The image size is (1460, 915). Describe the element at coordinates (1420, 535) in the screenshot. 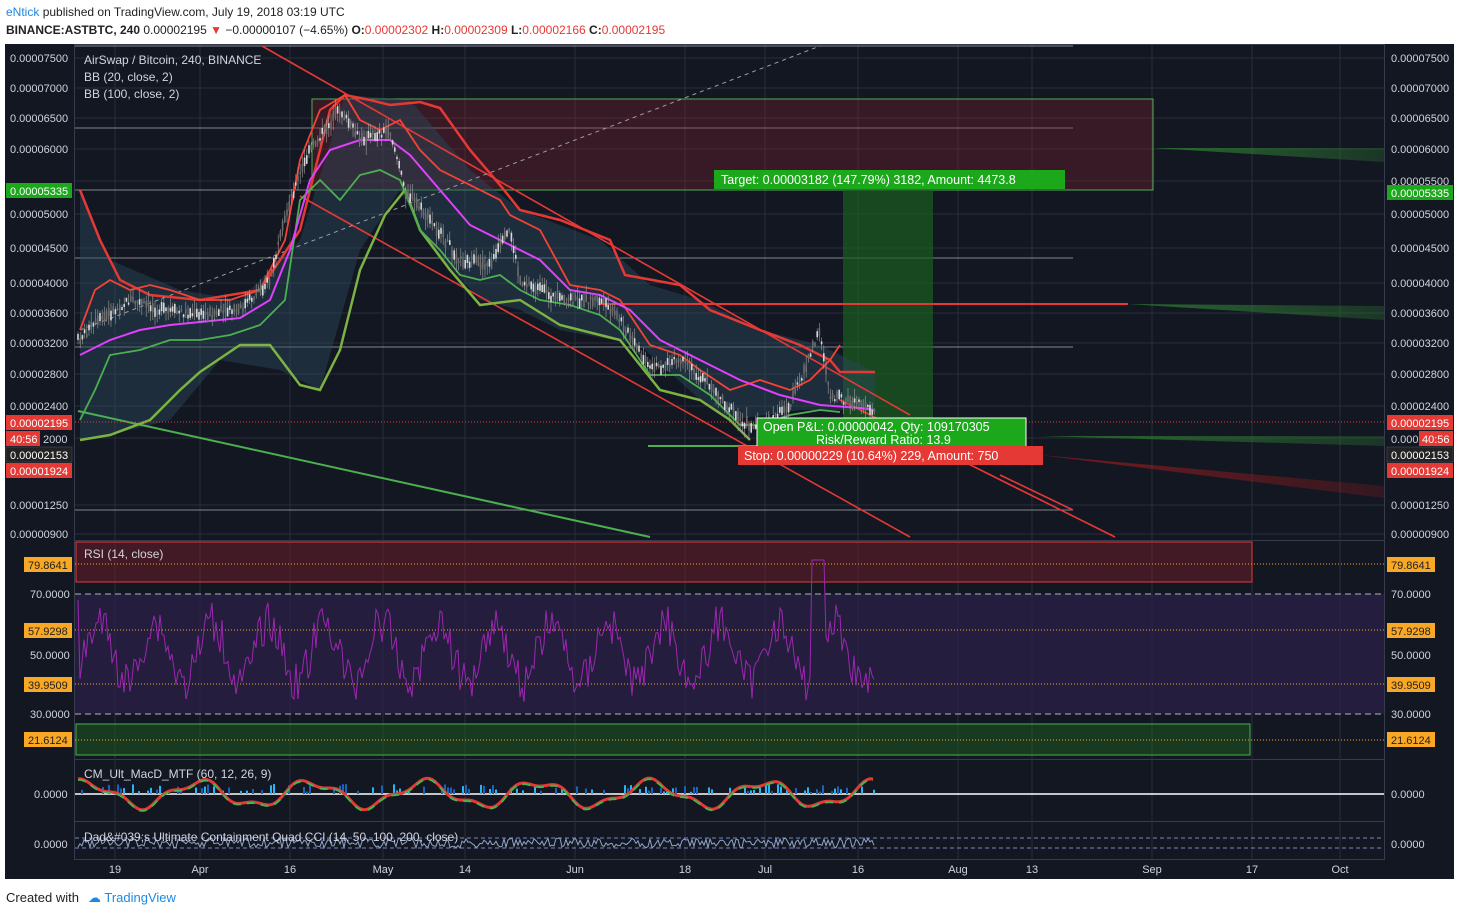

I see `y-tick: 0.00000900` at that location.